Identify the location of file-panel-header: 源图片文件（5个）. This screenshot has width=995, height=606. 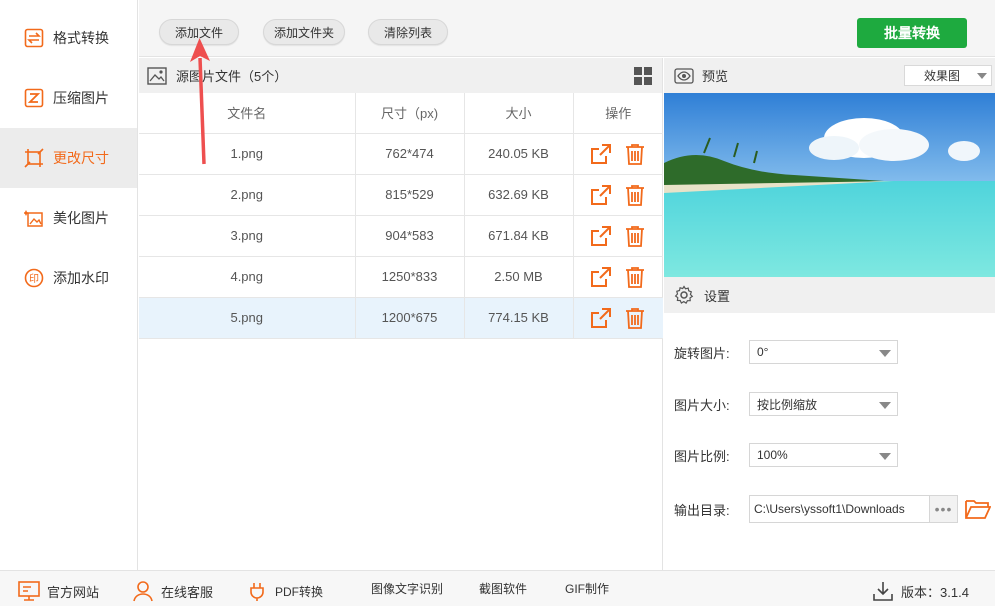
(400, 75).